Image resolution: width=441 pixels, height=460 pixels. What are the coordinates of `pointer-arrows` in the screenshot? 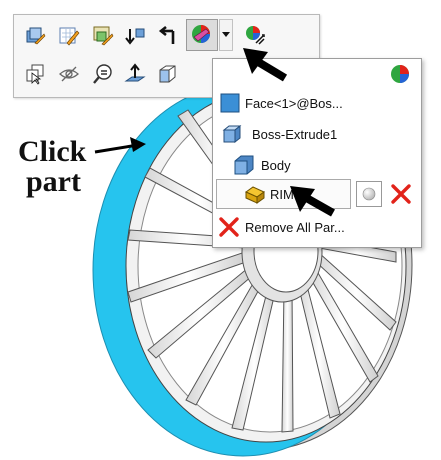 It's located at (289, 132).